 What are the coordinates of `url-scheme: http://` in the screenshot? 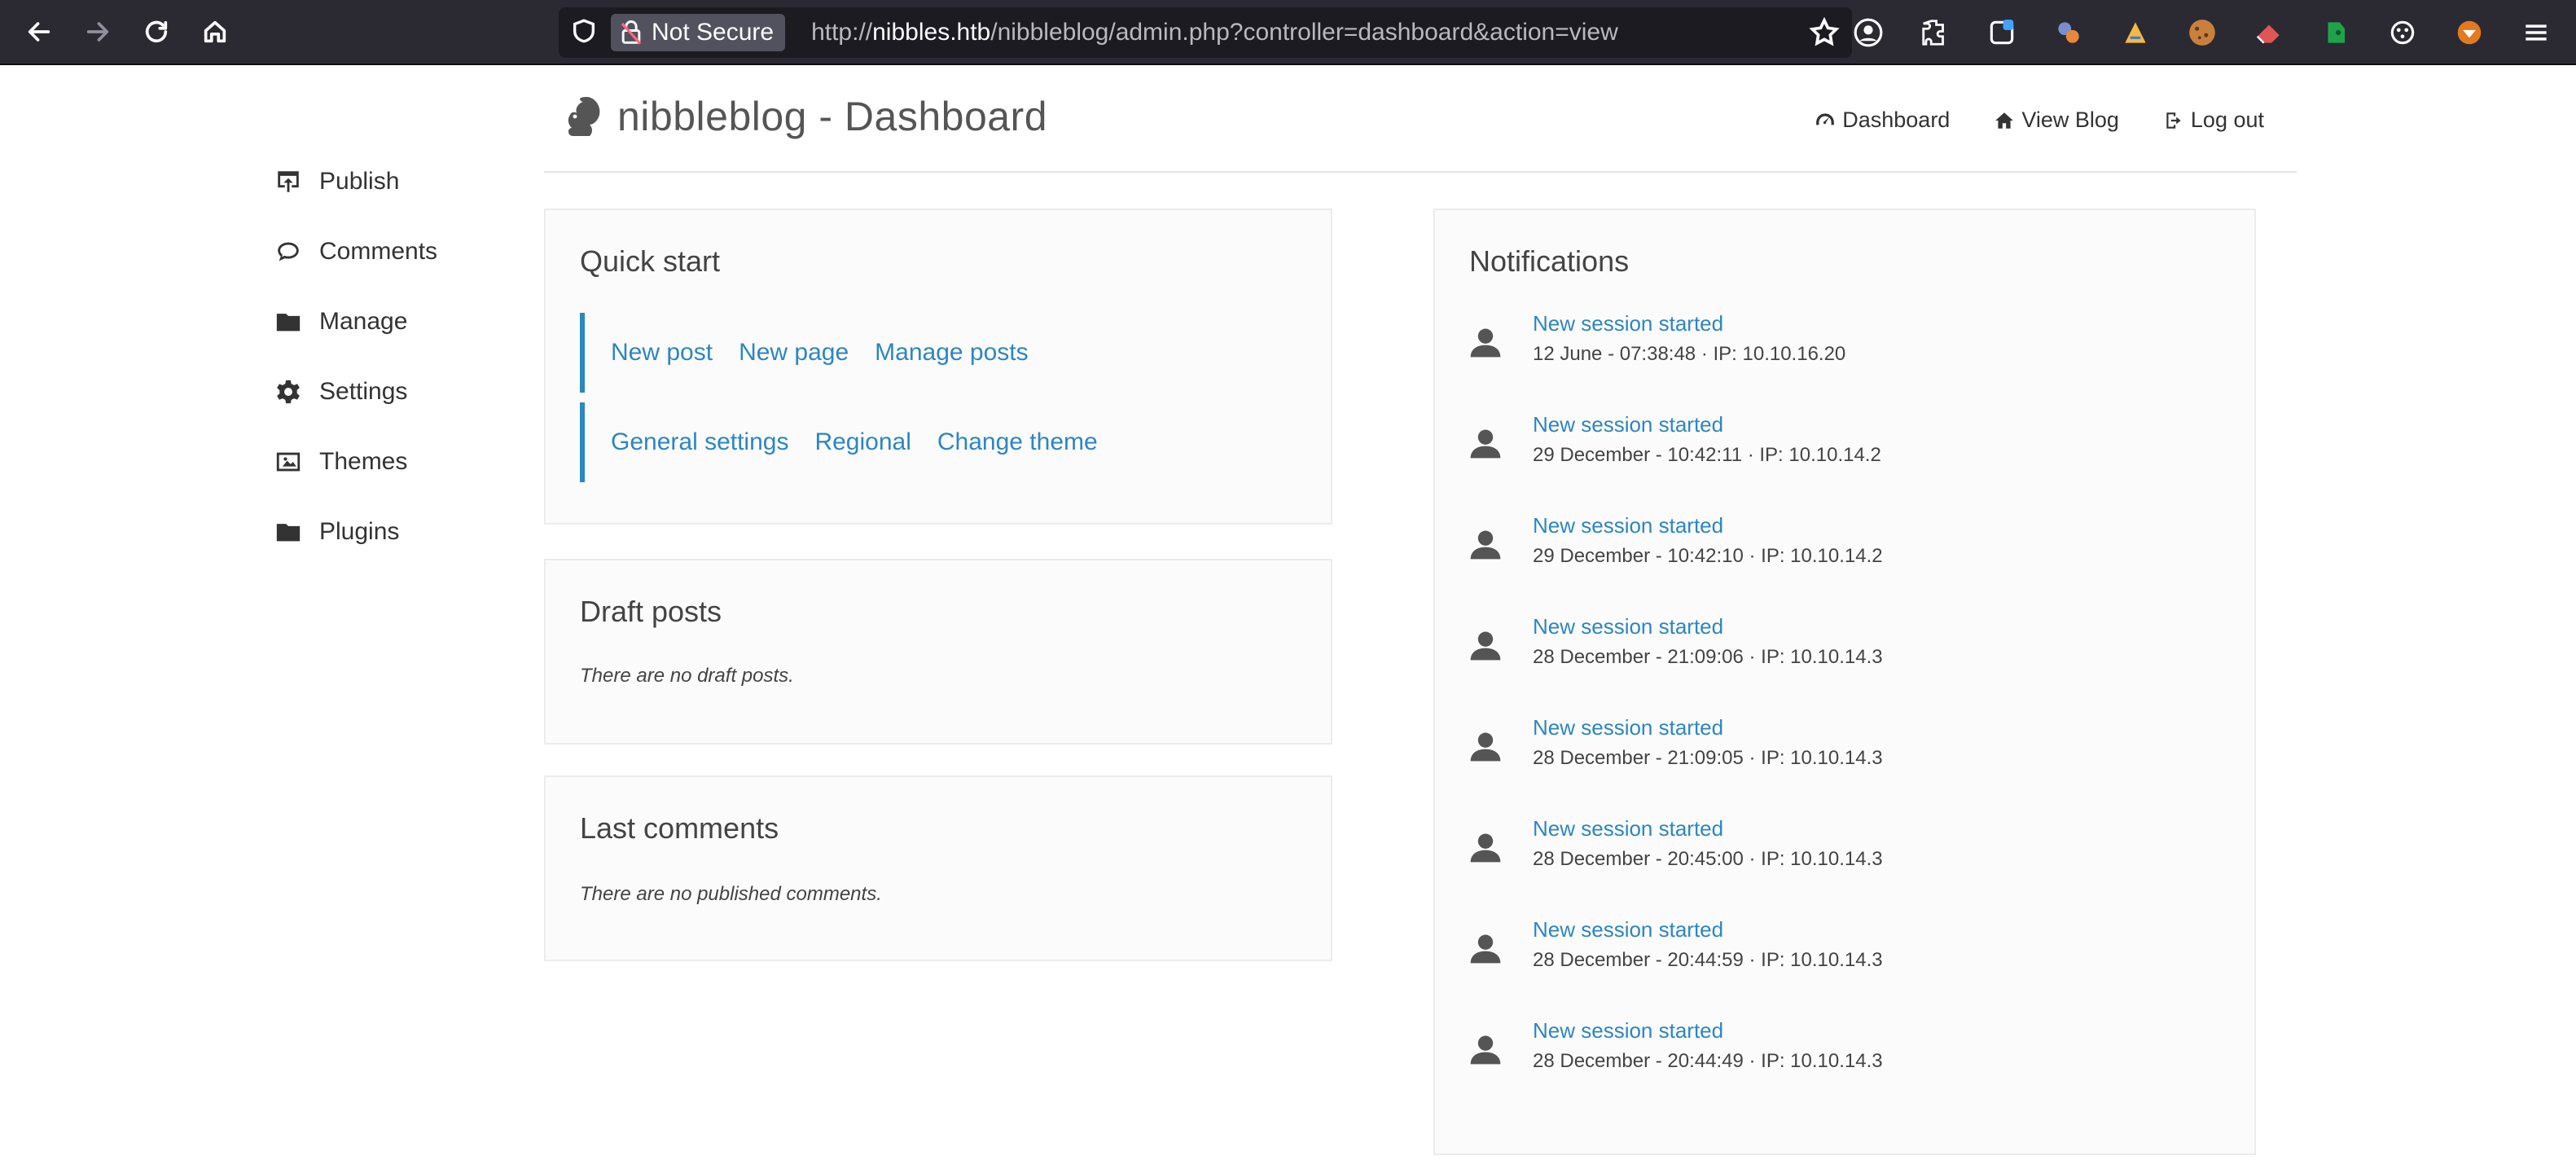 It's located at (842, 32).